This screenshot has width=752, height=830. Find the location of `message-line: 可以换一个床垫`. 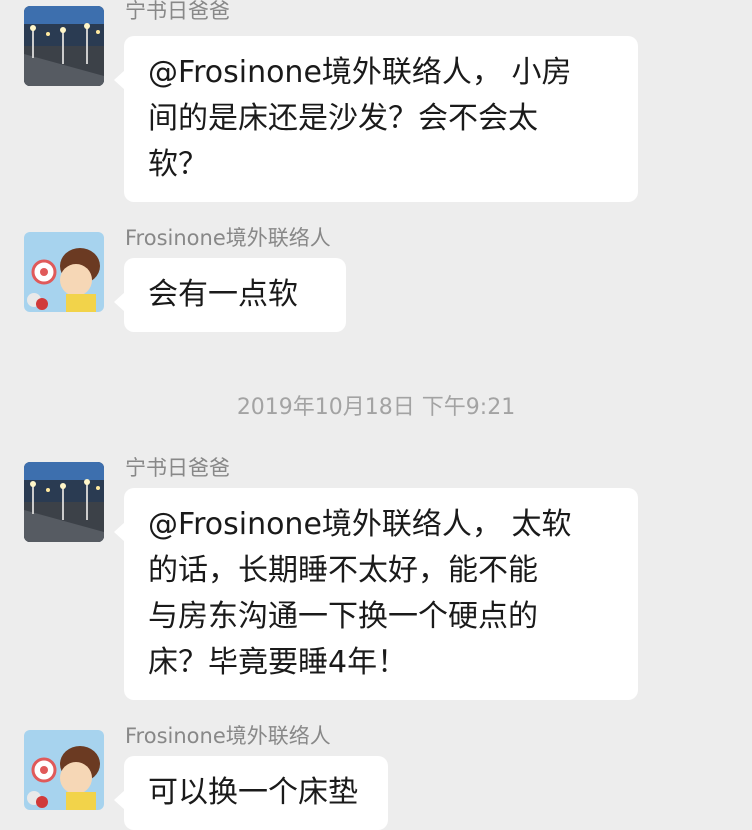

message-line: 可以换一个床垫 is located at coordinates (253, 792).